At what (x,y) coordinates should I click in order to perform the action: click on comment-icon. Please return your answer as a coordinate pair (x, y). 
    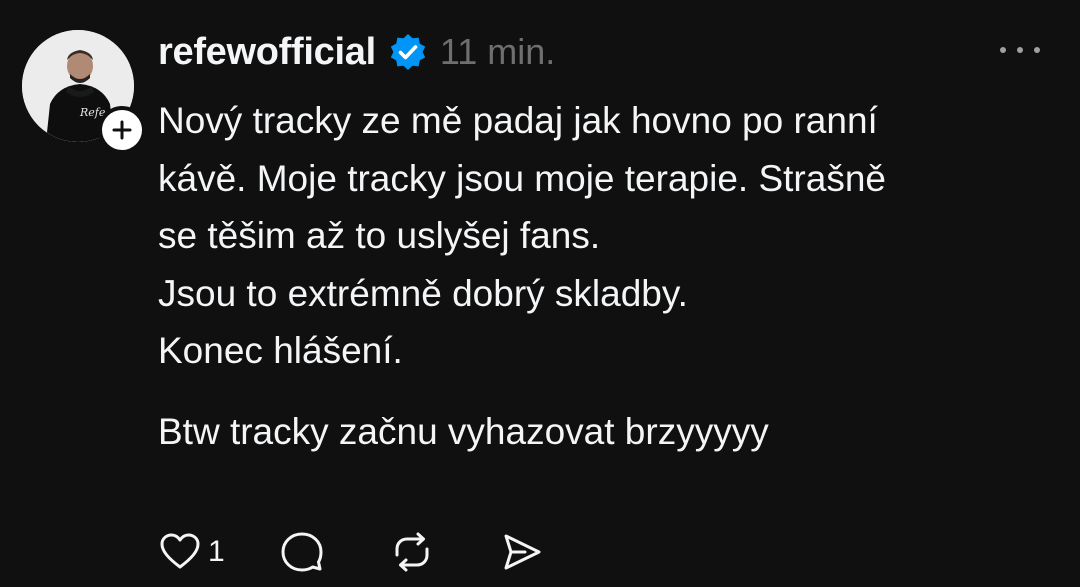
    Looking at the image, I should click on (302, 552).